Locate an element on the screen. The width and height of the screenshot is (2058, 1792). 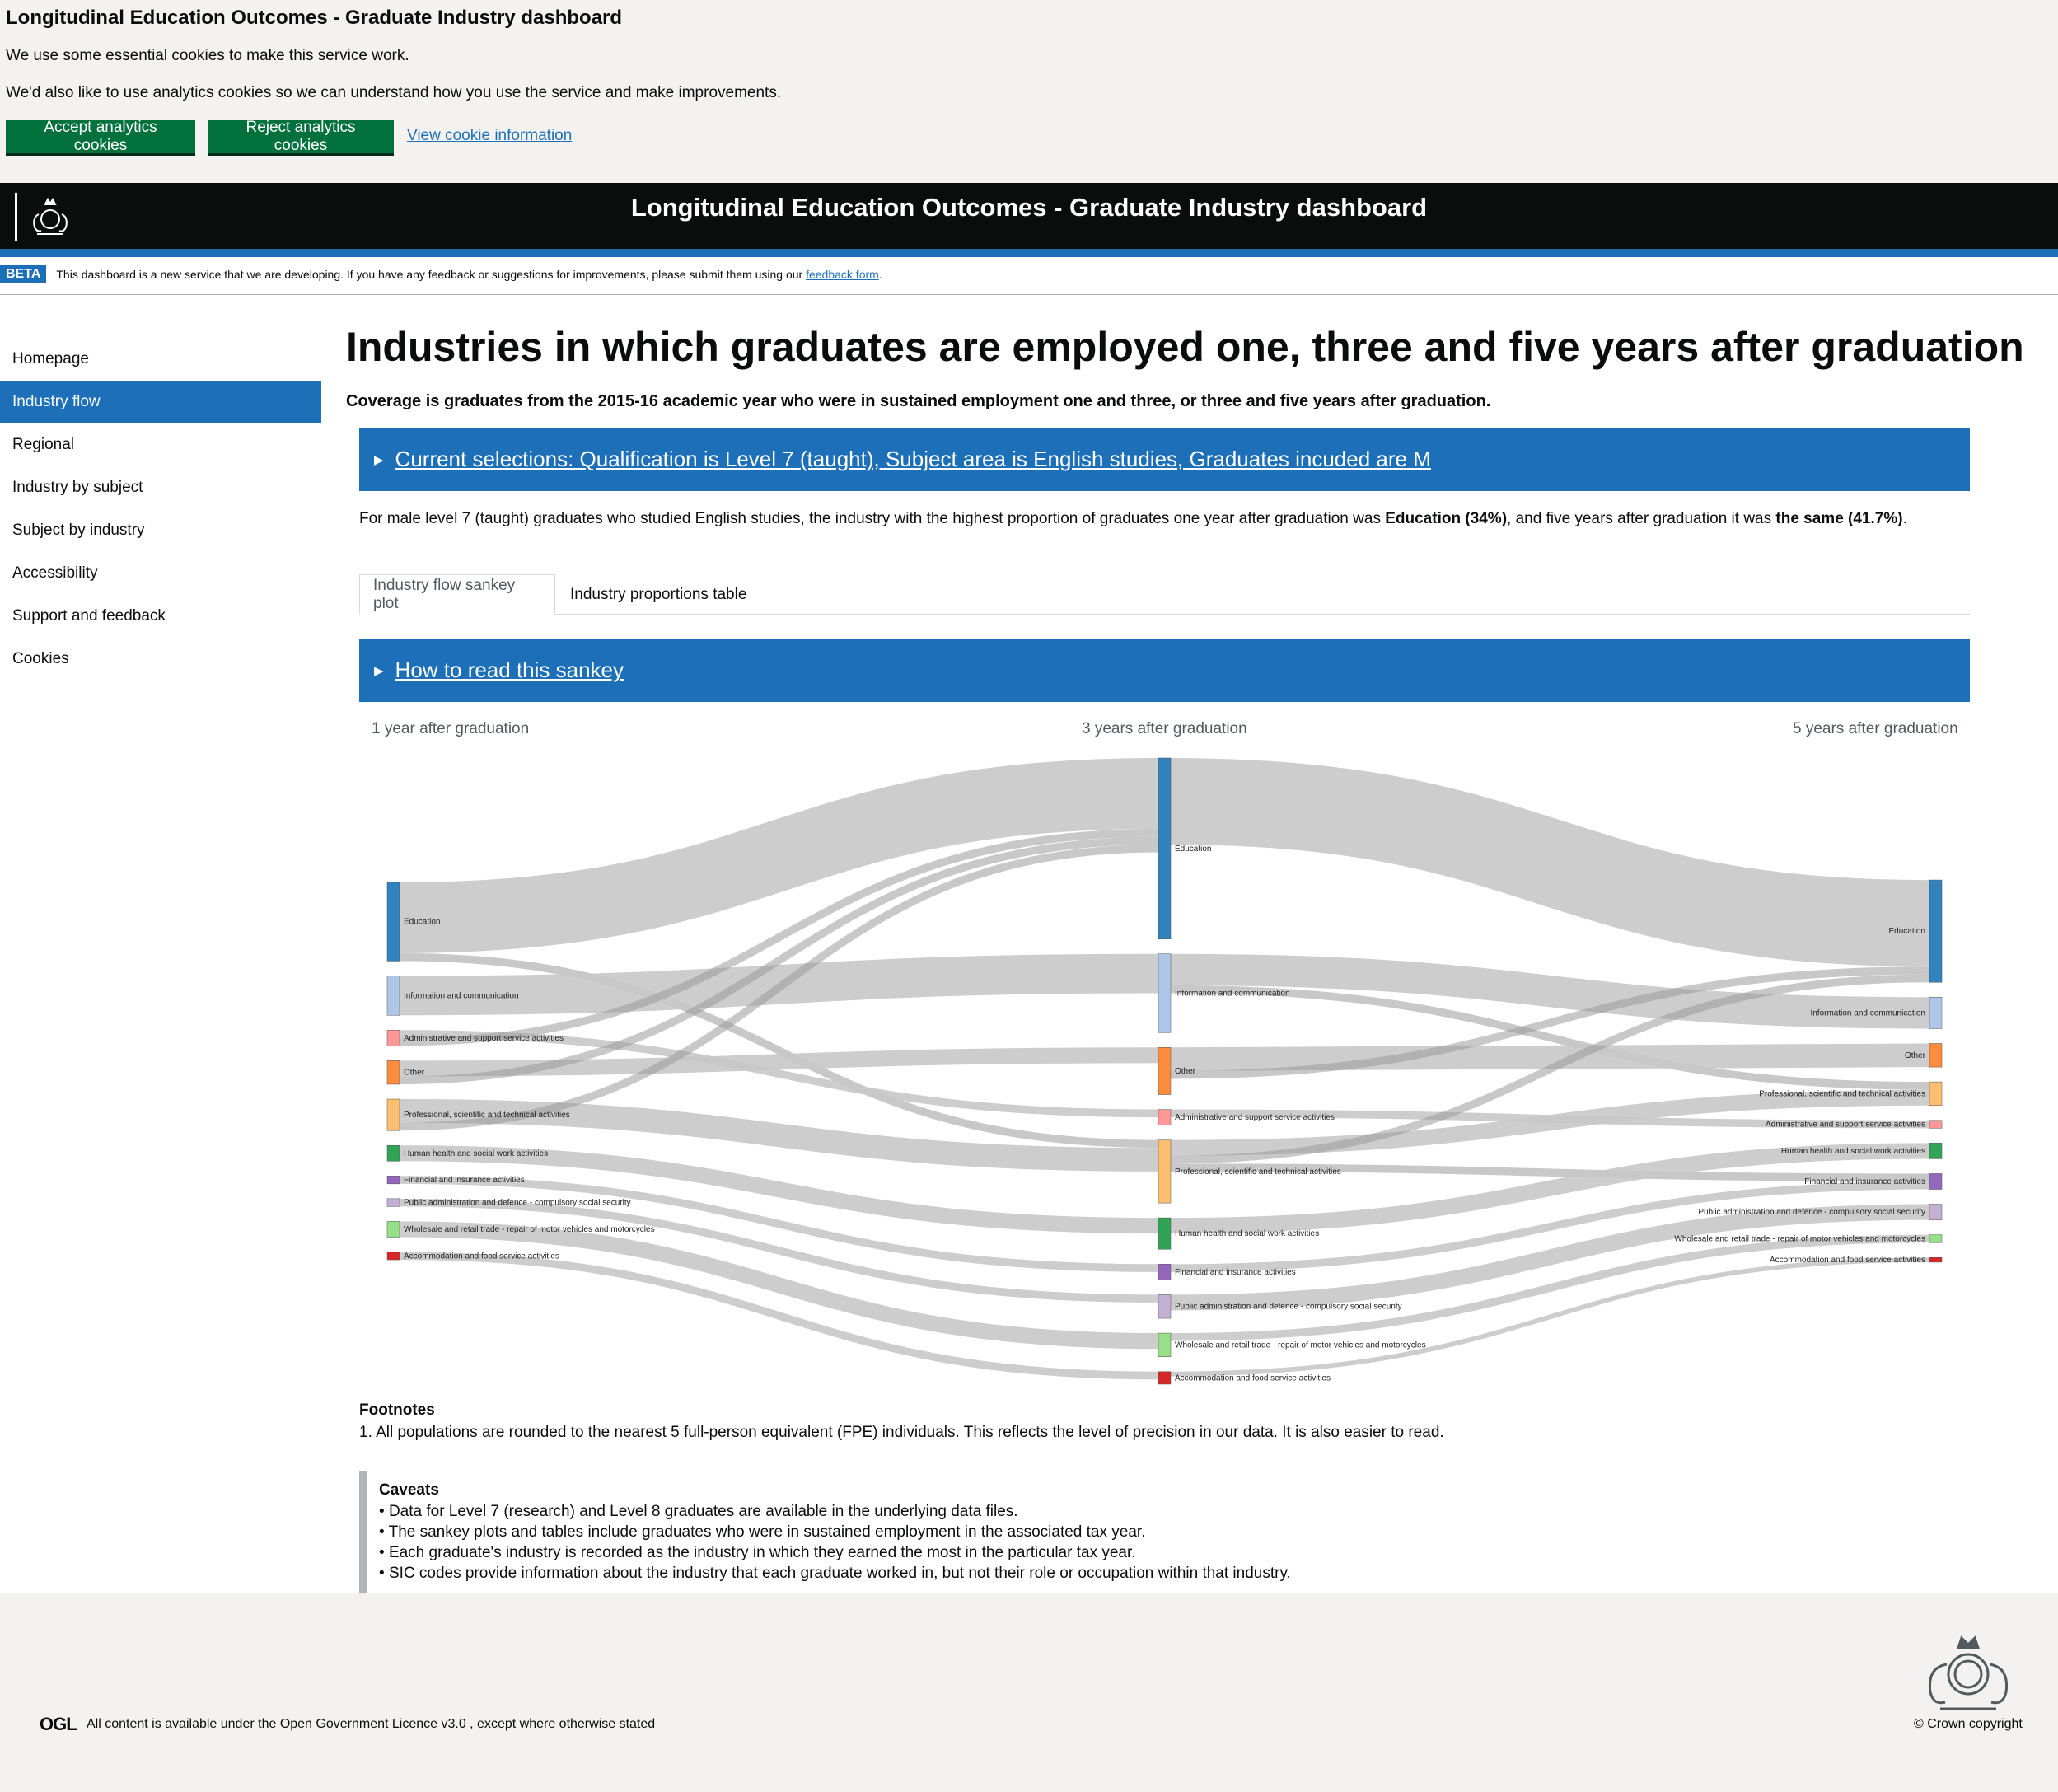
royal-coat-of-arms-icon is located at coordinates (1969, 1673).